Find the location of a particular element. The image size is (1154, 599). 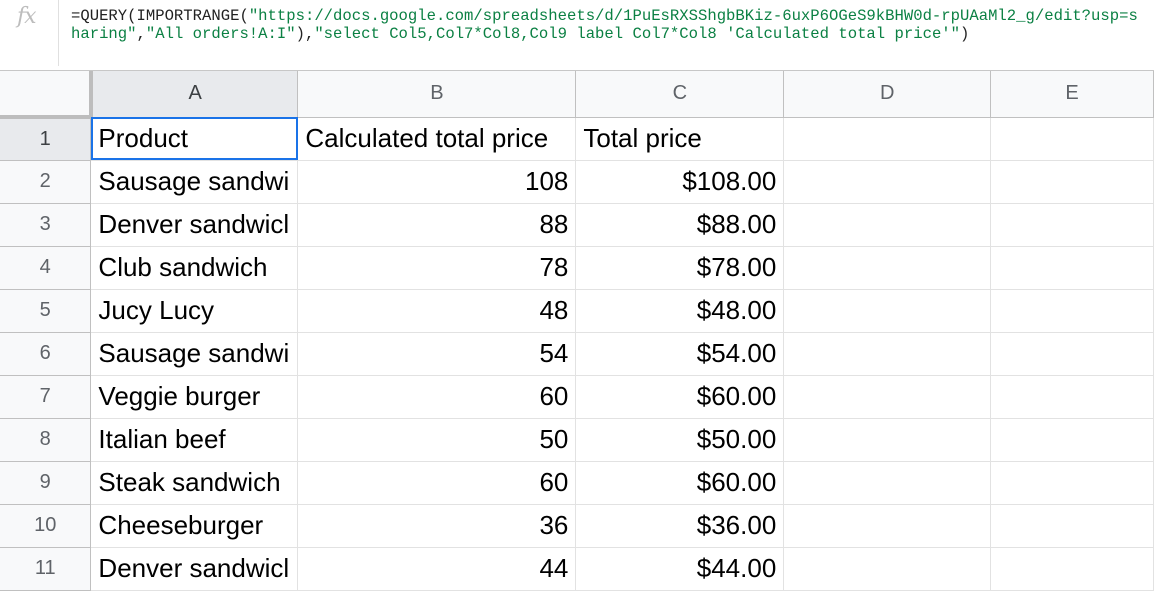

row-header: 1 is located at coordinates (46, 139).